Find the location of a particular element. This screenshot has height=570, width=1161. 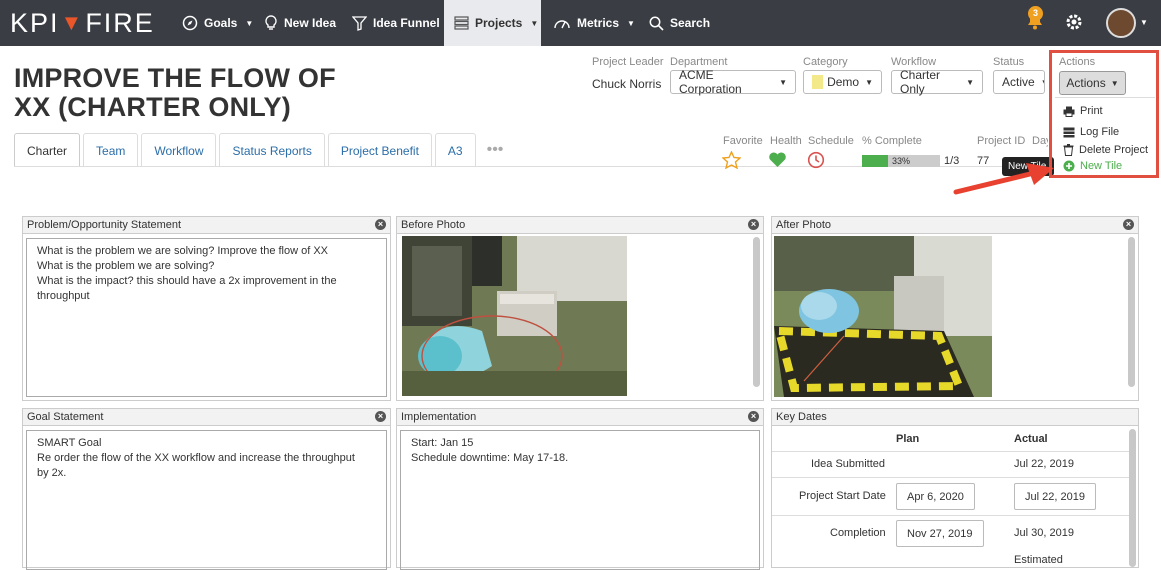

user-avatar is located at coordinates (1121, 23).